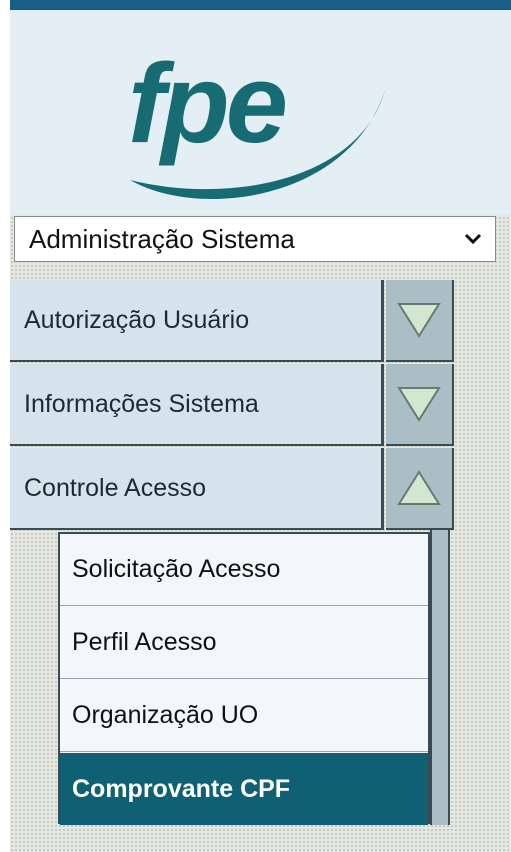  I want to click on menu-item-autorizacao-usuario: Autorização Usuário, so click(232, 321).